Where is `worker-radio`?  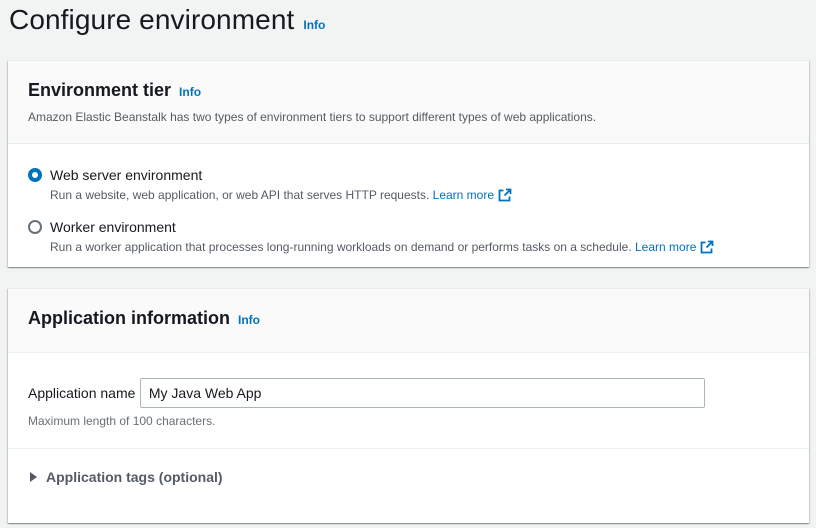
worker-radio is located at coordinates (35, 227).